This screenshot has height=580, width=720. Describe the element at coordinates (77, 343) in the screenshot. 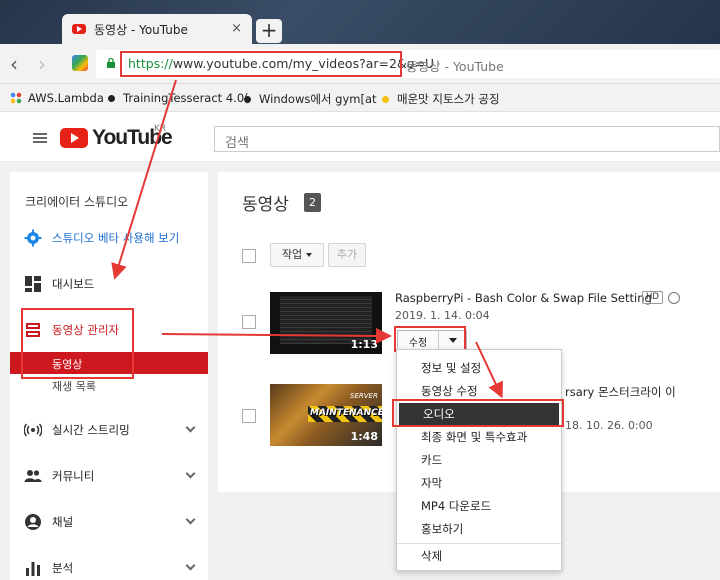

I see `video-manager-highlight` at that location.